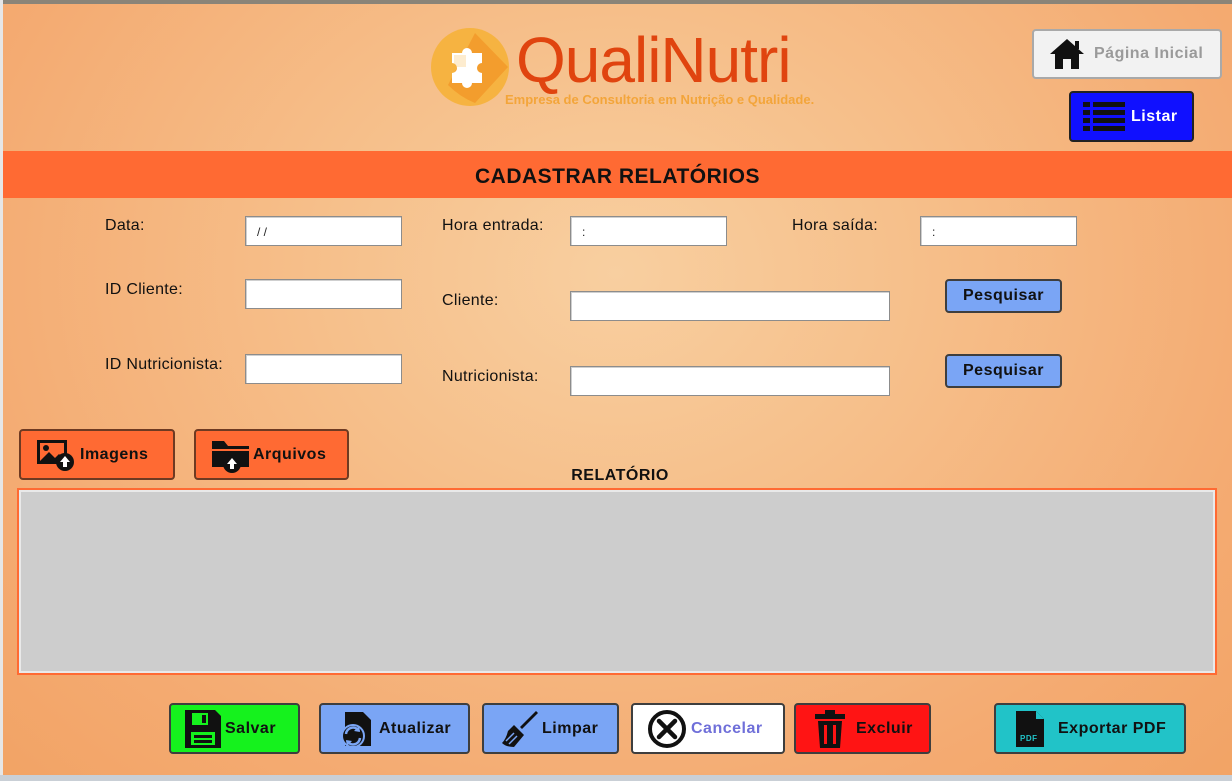 Image resolution: width=1232 pixels, height=781 pixels. I want to click on atualizar-button: Atualizar, so click(394, 728).